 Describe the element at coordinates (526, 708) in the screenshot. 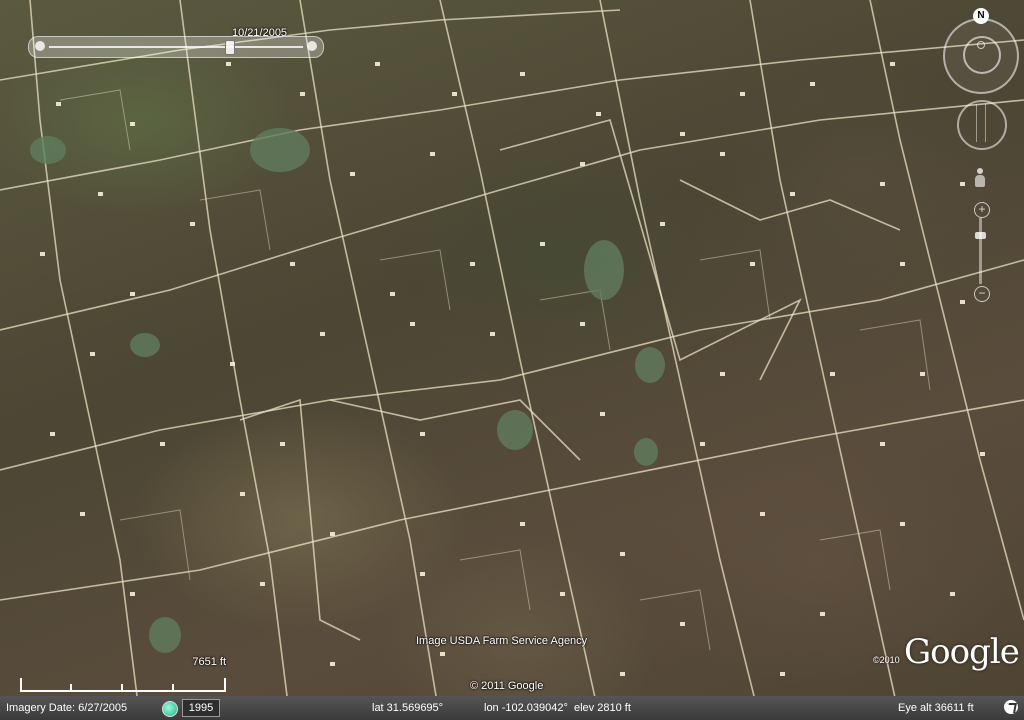

I see `longitude-readout: lon -102.039042°` at that location.